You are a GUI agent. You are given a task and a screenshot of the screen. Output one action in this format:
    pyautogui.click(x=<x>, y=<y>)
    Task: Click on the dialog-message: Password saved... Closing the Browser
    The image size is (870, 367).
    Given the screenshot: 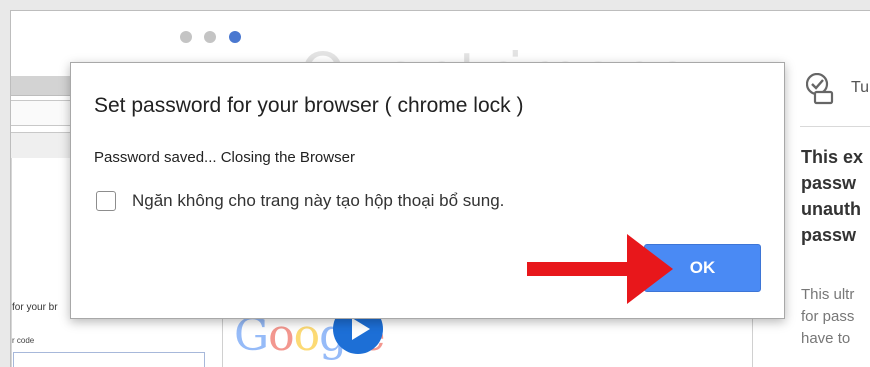 What is the action you would take?
    pyautogui.click(x=224, y=157)
    